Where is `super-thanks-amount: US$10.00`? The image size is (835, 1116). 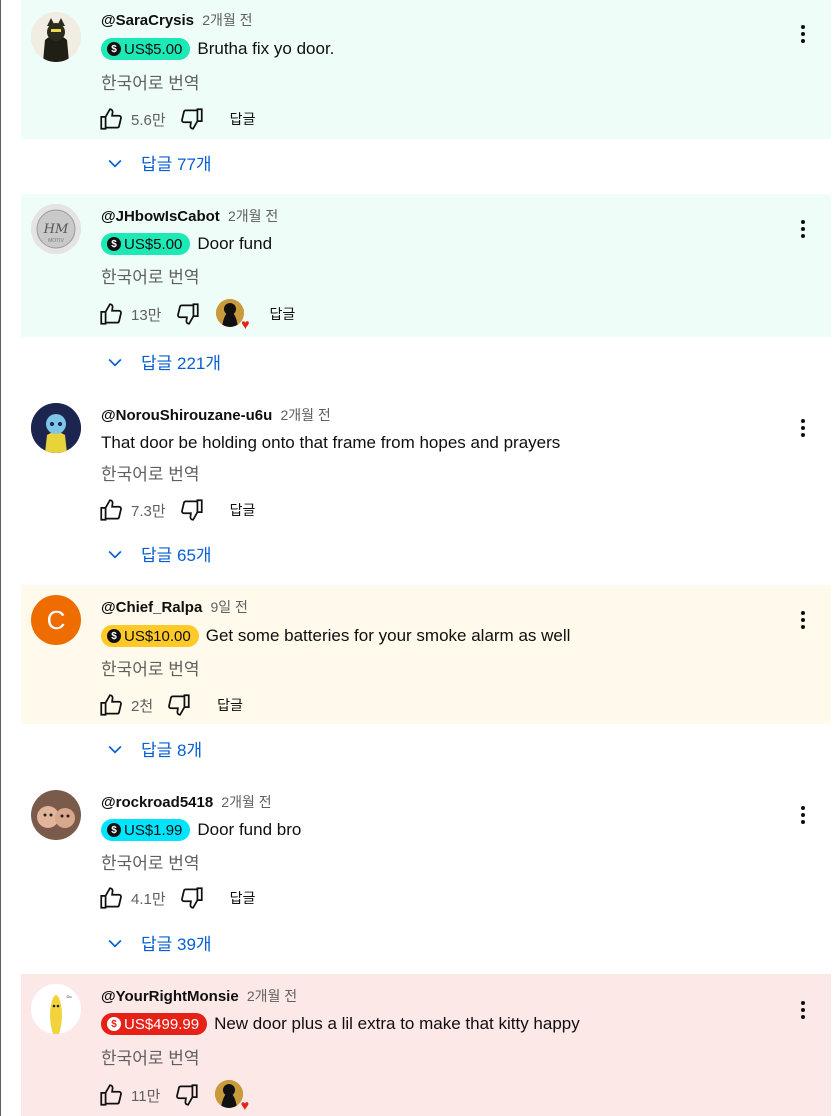
super-thanks-amount: US$10.00 is located at coordinates (157, 636).